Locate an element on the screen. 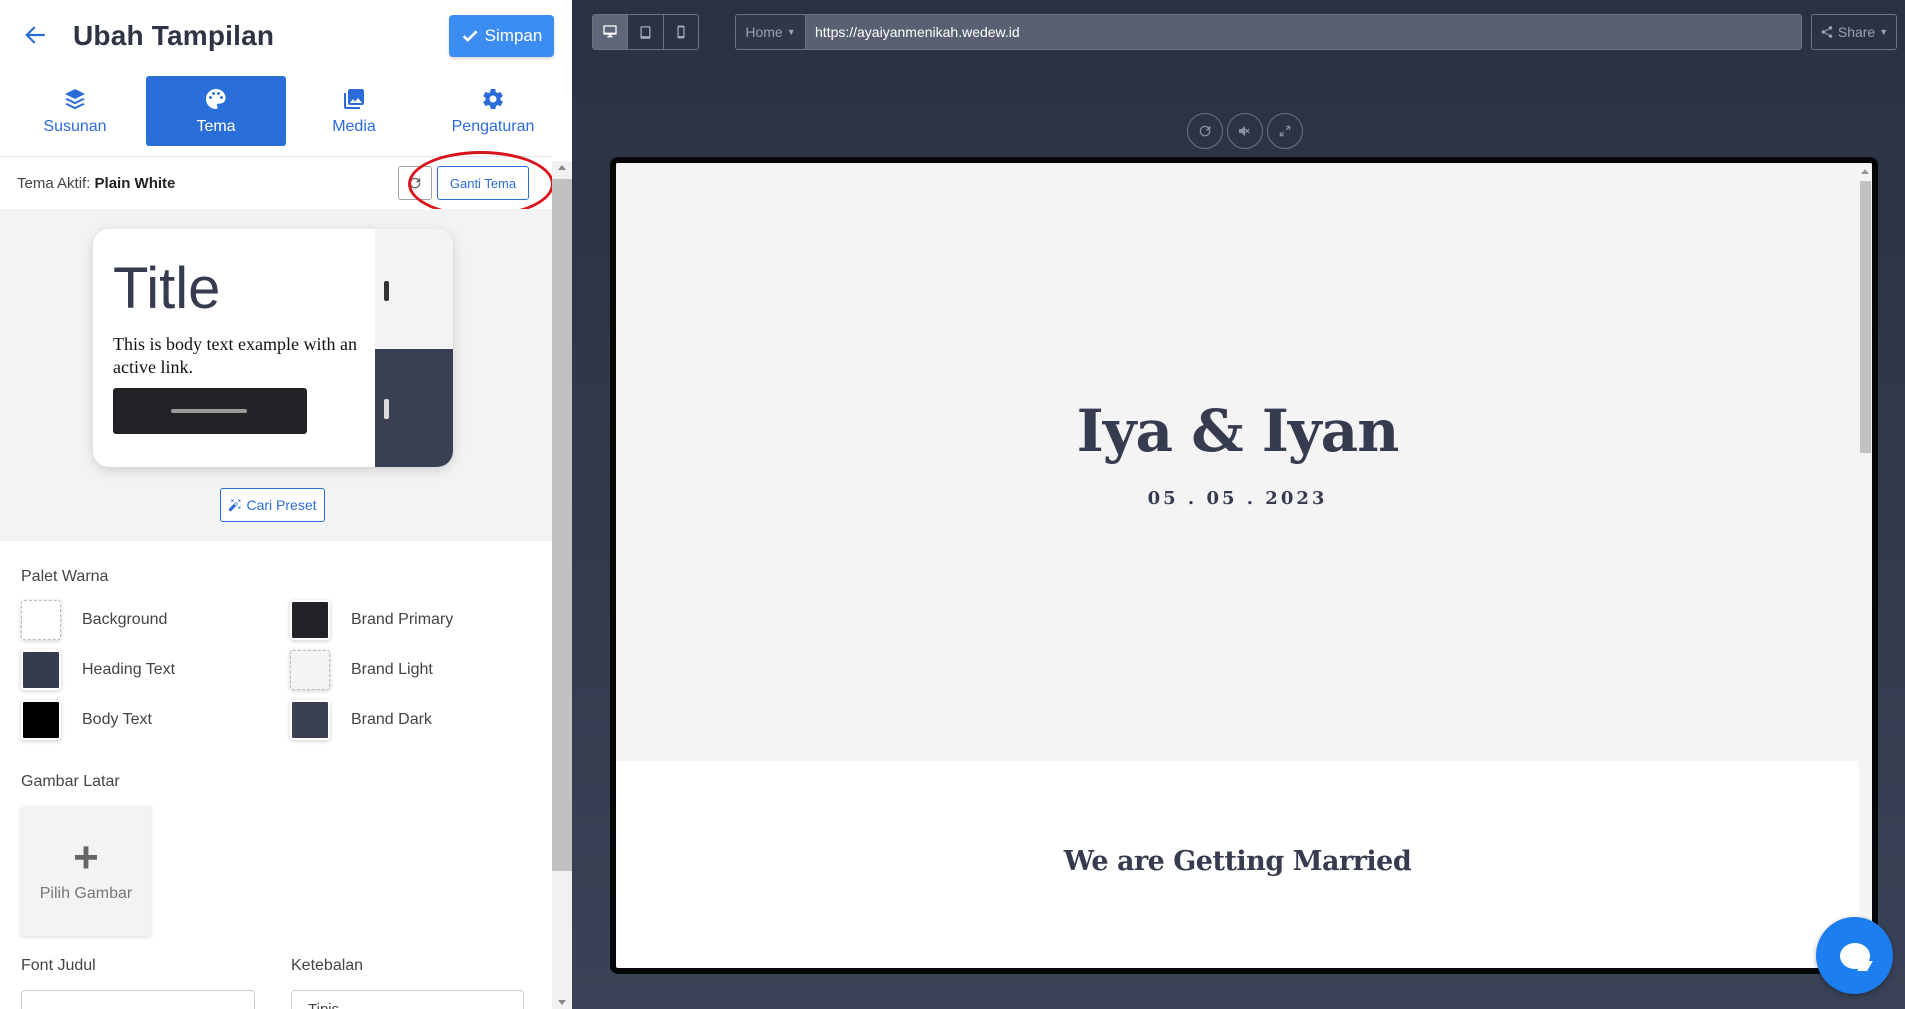 The image size is (1905, 1009). preview-dark-panel is located at coordinates (414, 408).